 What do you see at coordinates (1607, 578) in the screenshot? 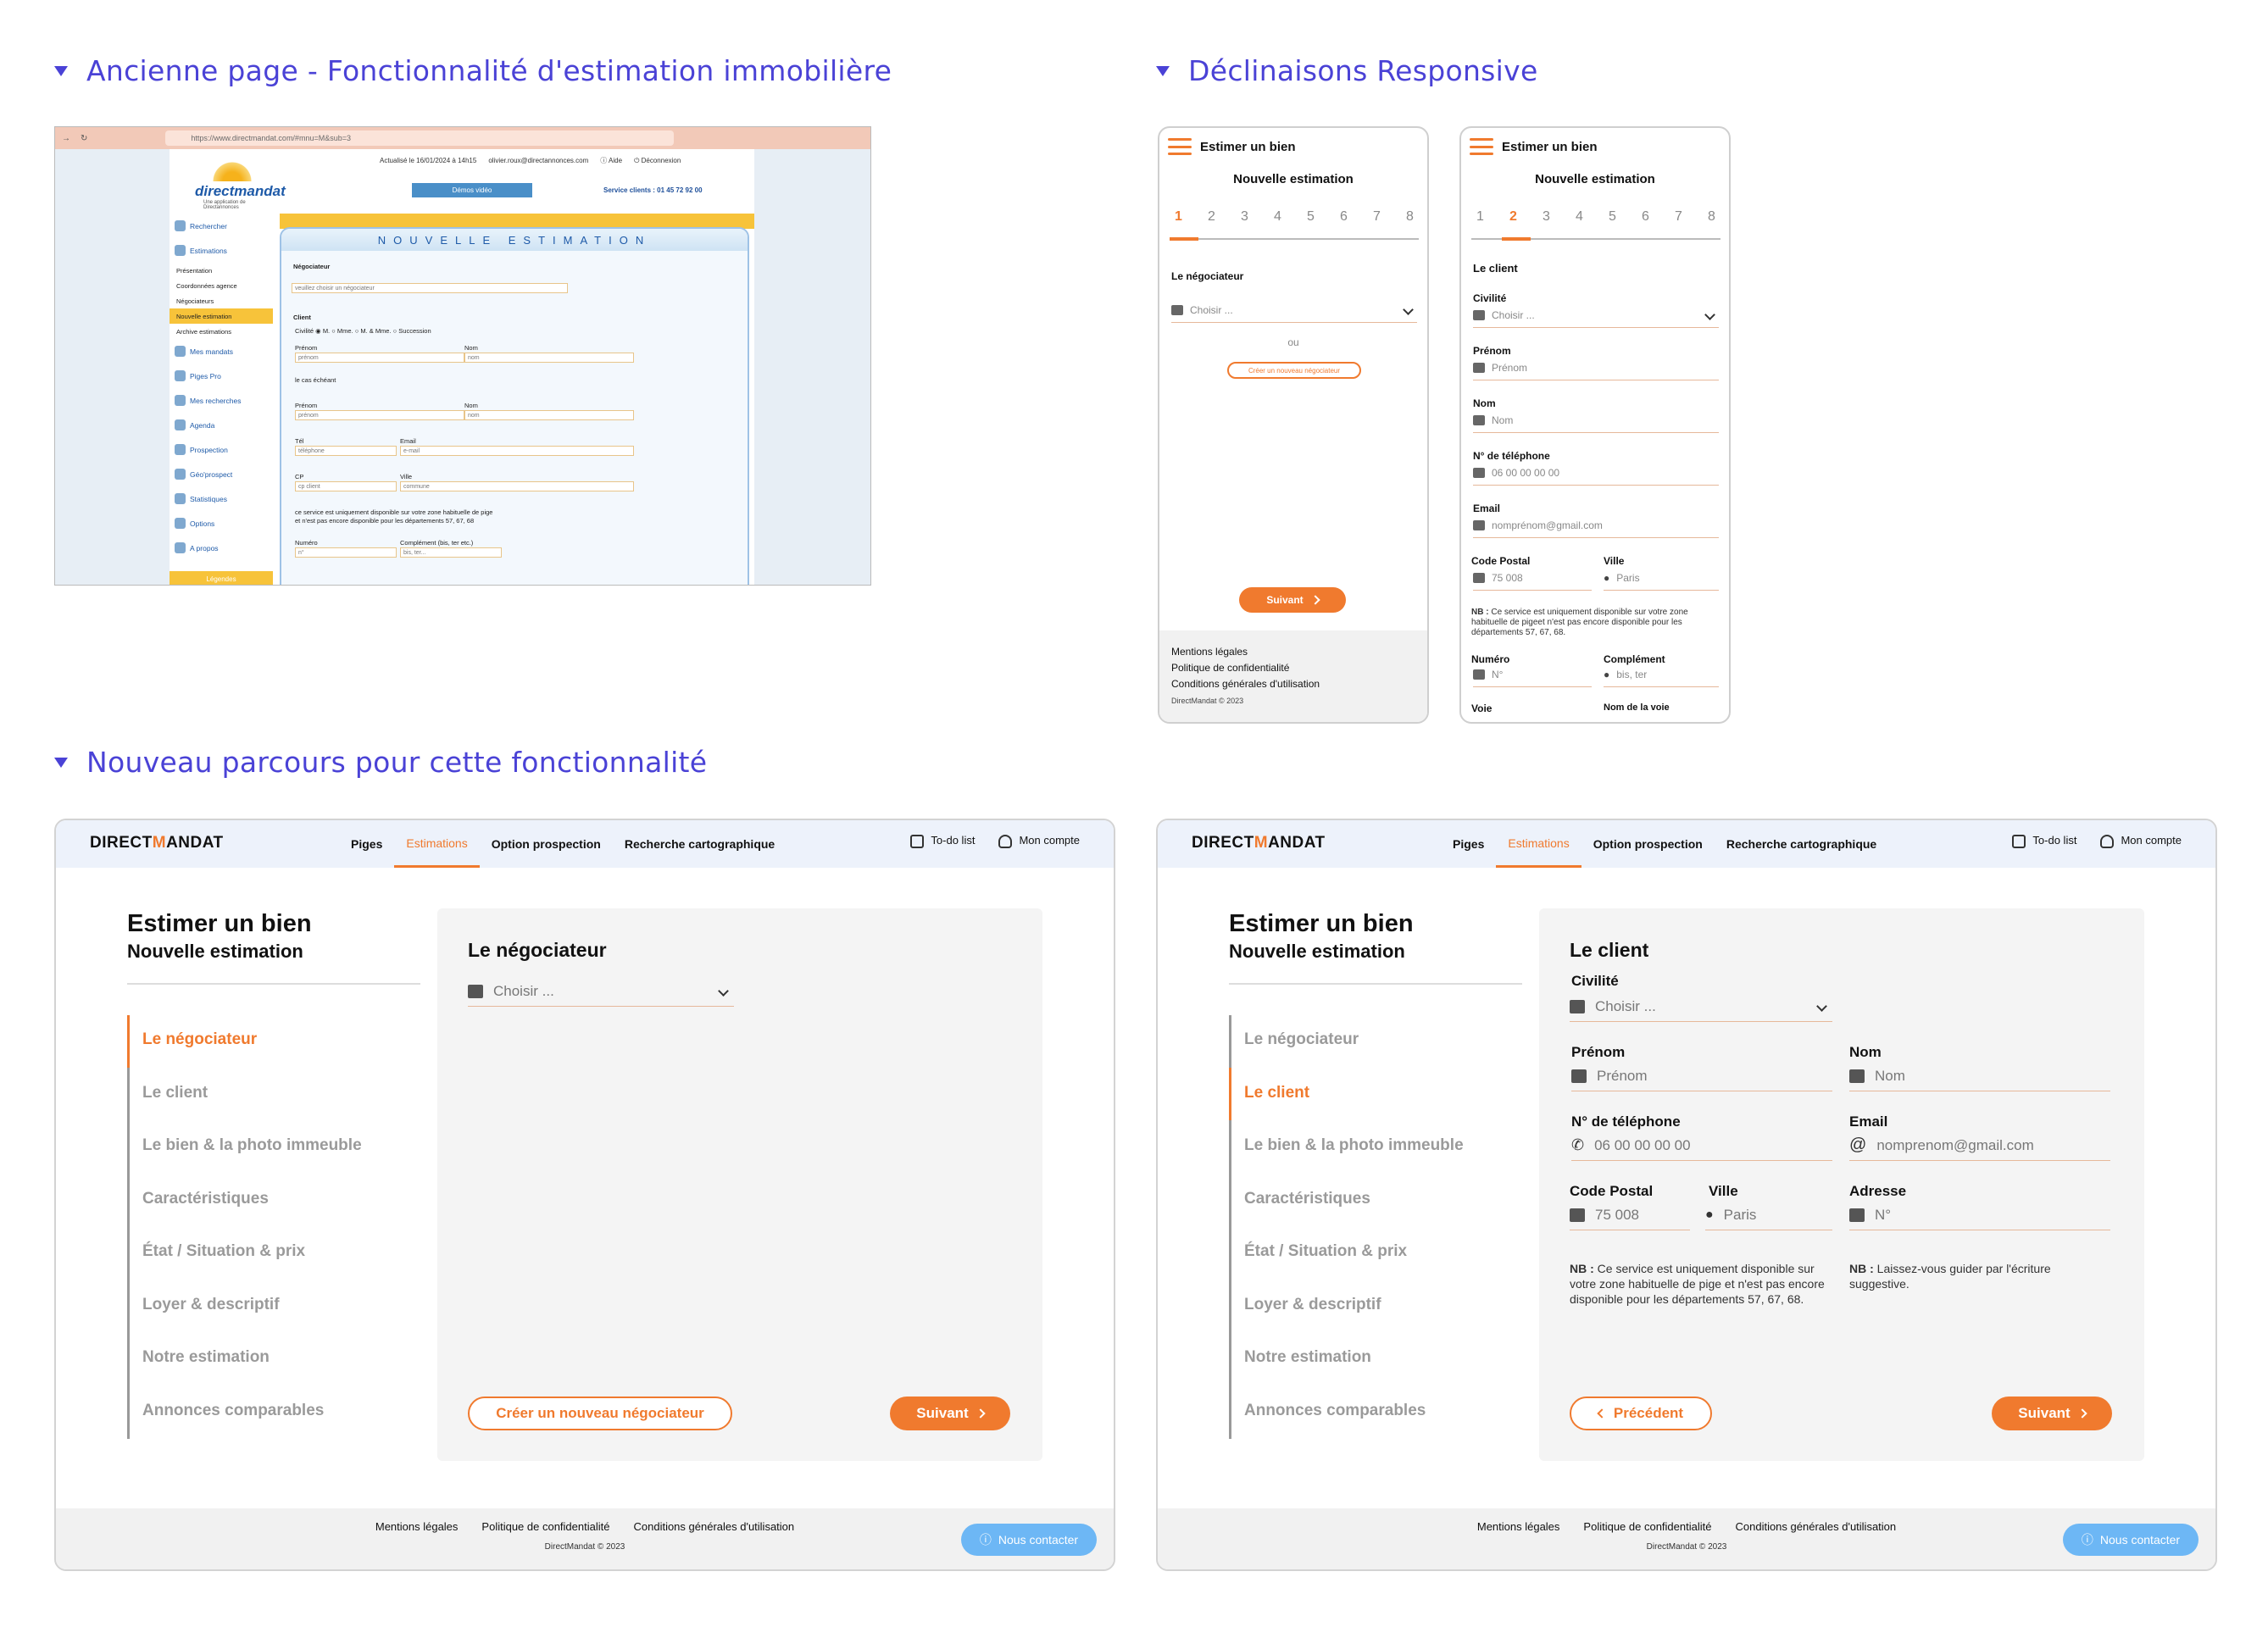
I see `pin-icon: ●` at bounding box center [1607, 578].